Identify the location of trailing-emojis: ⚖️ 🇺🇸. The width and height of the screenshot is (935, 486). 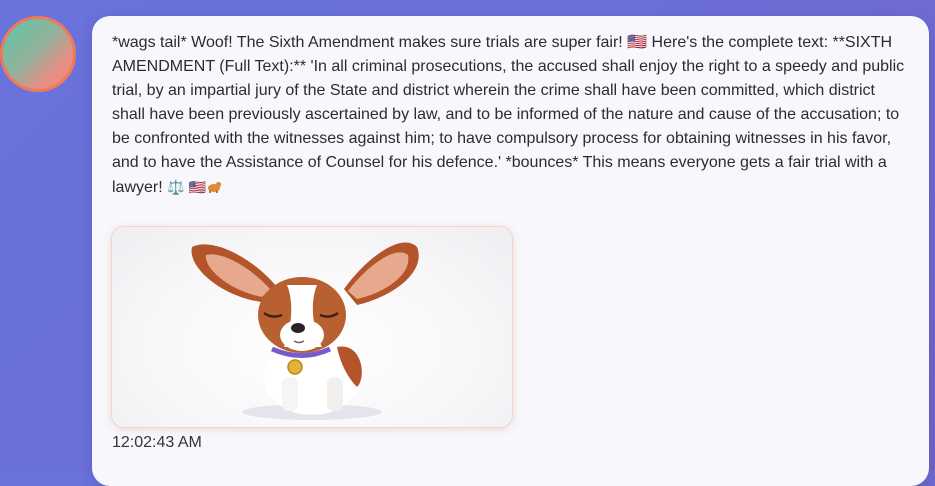
(186, 187).